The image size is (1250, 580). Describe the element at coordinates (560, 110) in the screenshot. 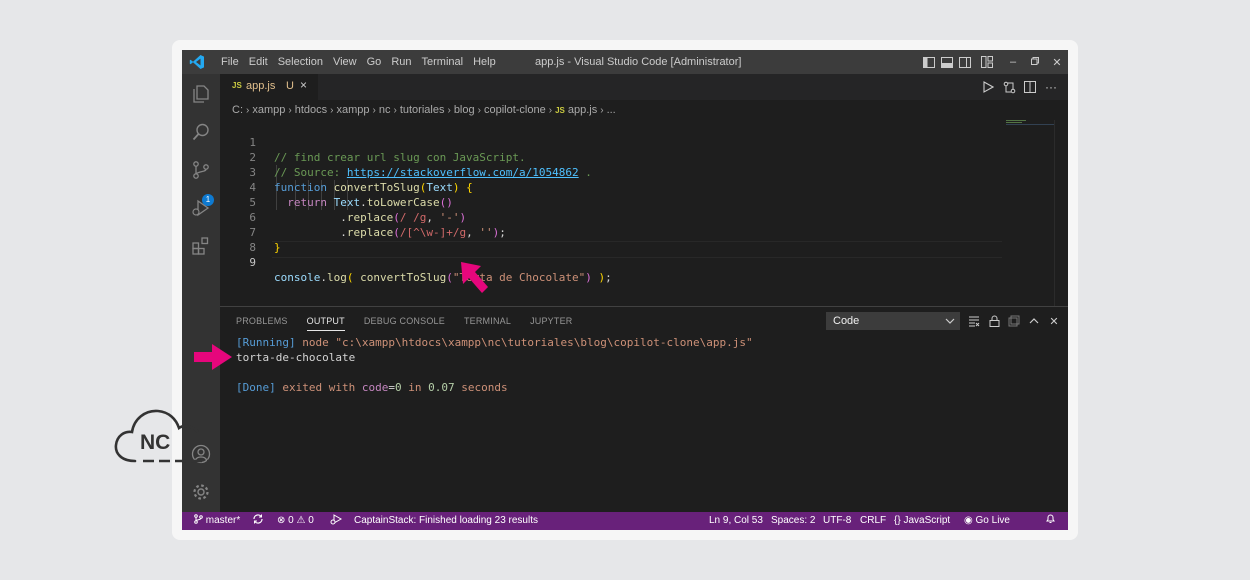

I see `js-file-icon: JS` at that location.